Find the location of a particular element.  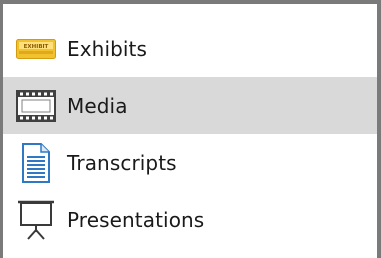

document-icon is located at coordinates (36, 163).